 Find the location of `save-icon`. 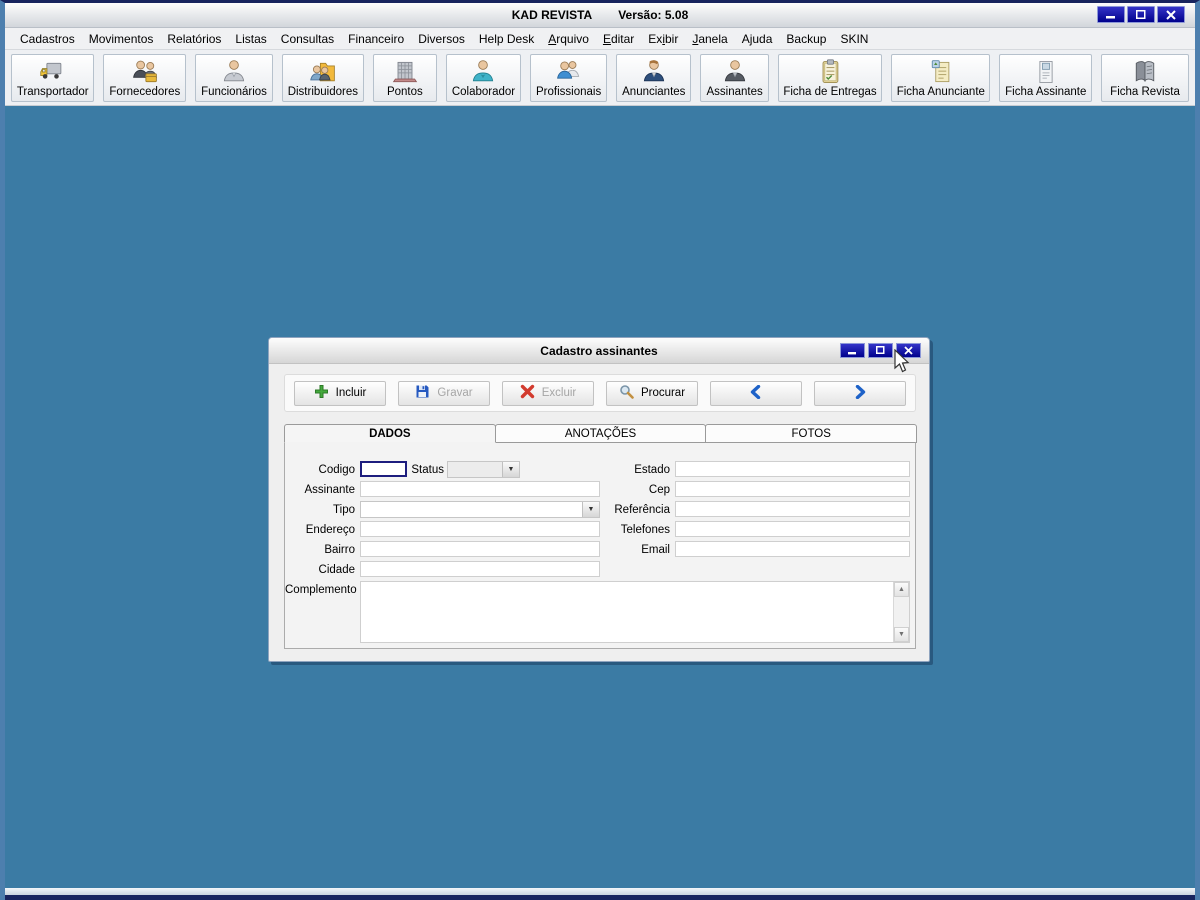

save-icon is located at coordinates (422, 393).